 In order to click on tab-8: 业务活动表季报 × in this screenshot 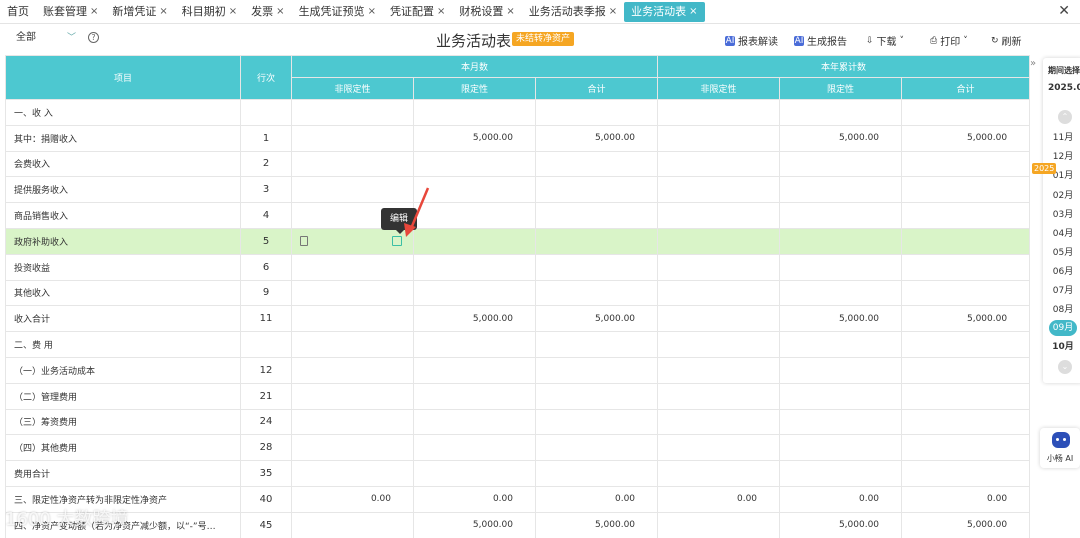, I will do `click(573, 12)`.